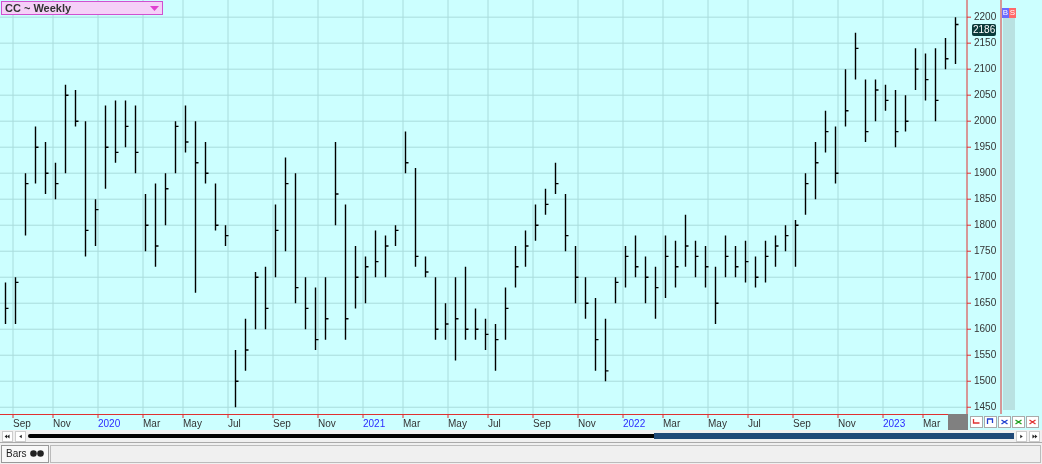  I want to click on y-axis-label: 1750, so click(985, 251).